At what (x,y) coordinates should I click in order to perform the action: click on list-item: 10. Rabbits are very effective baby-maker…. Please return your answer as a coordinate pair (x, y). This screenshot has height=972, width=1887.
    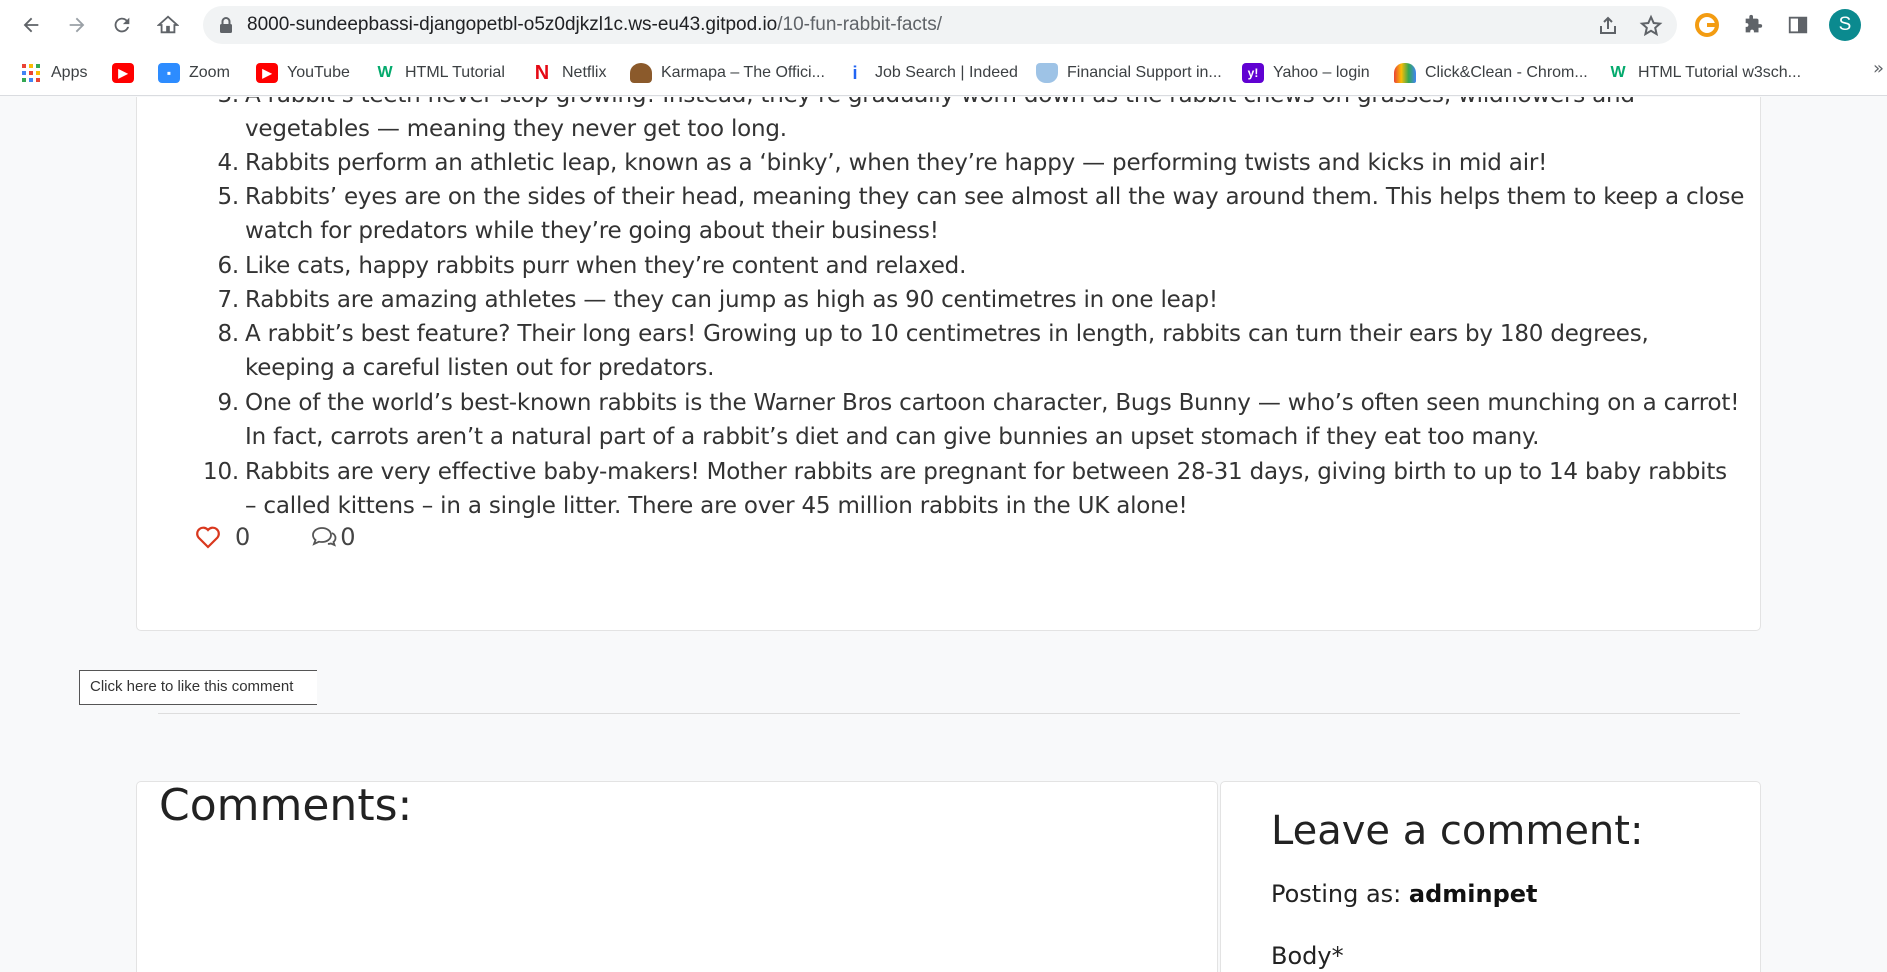
    Looking at the image, I should click on (965, 489).